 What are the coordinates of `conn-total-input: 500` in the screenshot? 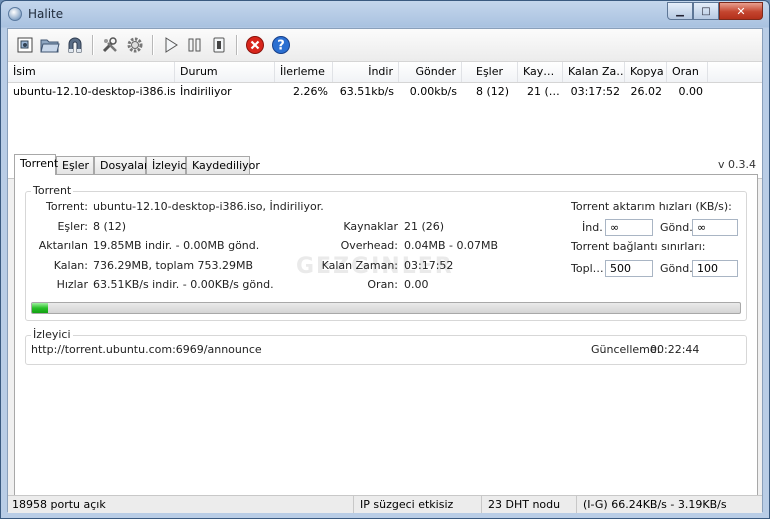 It's located at (629, 268).